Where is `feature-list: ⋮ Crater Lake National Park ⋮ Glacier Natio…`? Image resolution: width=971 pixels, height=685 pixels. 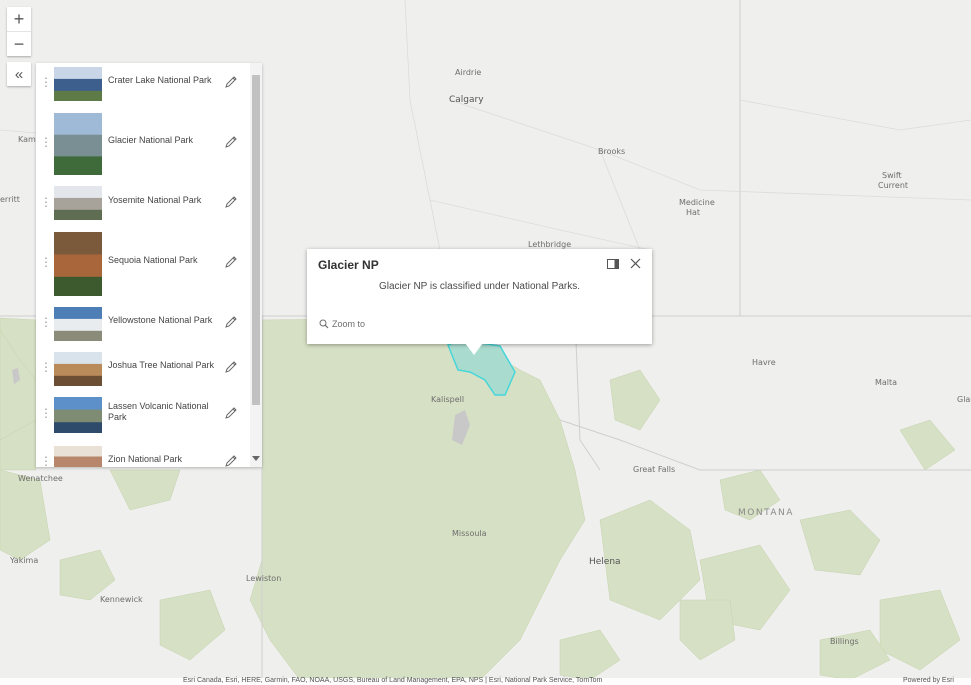
feature-list: ⋮ Crater Lake National Park ⋮ Glacier Natio… is located at coordinates (142, 265).